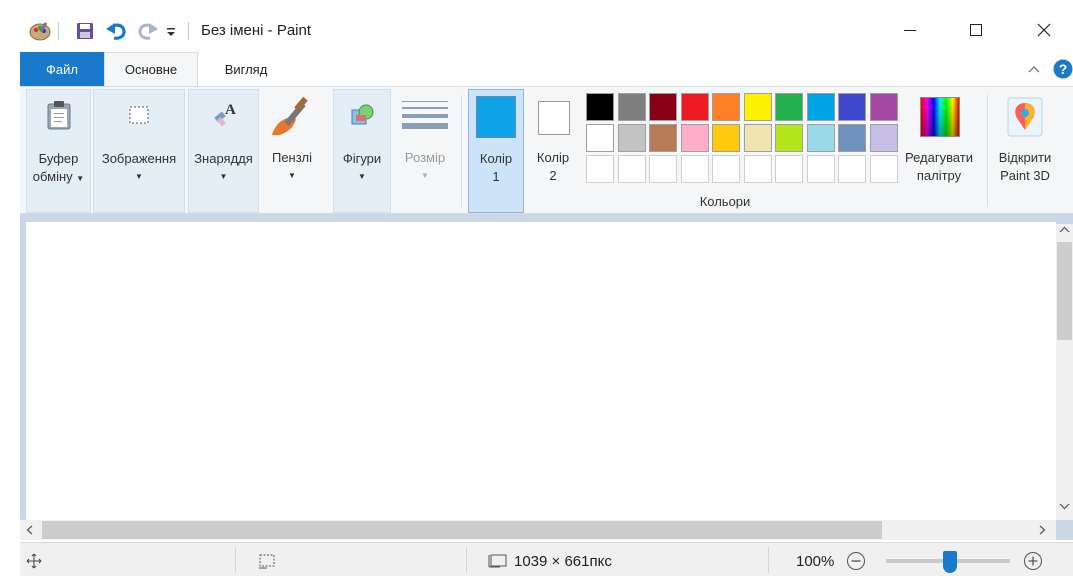 The image size is (1073, 576). What do you see at coordinates (856, 561) in the screenshot?
I see `zoom-out-icon` at bounding box center [856, 561].